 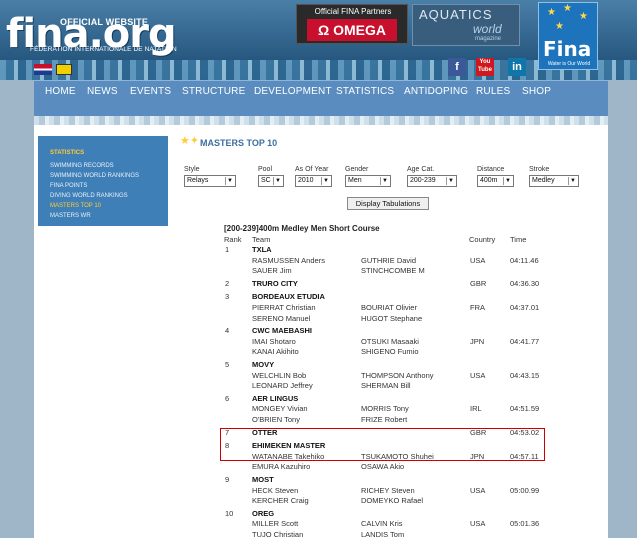 I want to click on sidebar-item-diving-world-rankings: DIVING WORLD RANKINGS, so click(x=109, y=196).